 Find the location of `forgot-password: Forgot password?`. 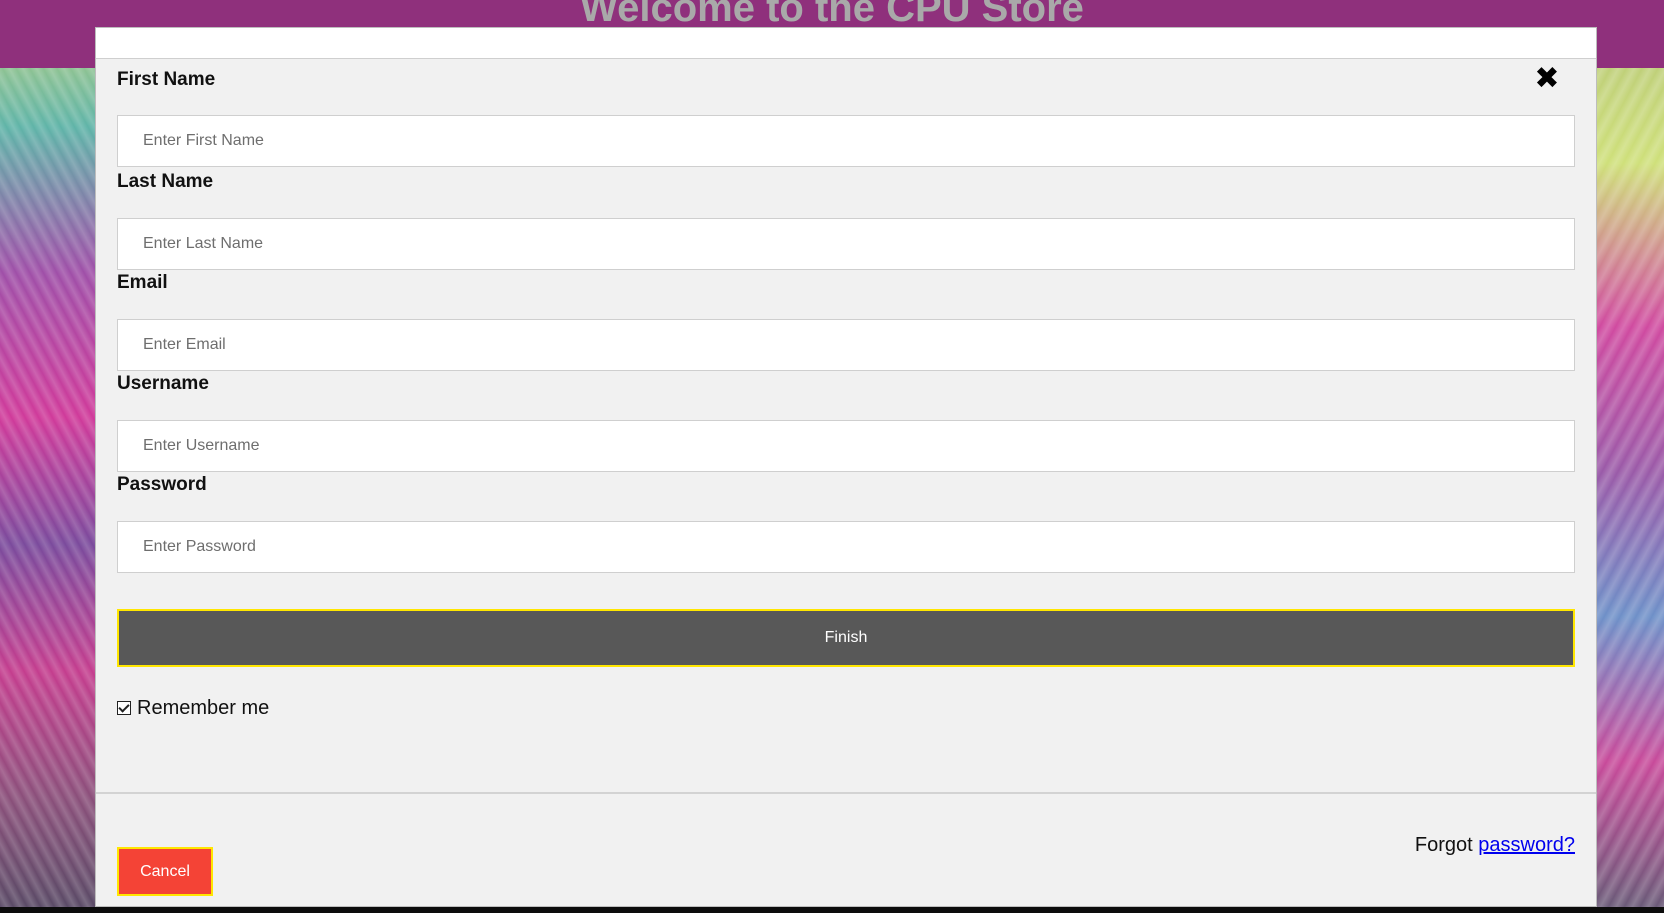

forgot-password: Forgot password? is located at coordinates (1495, 845).